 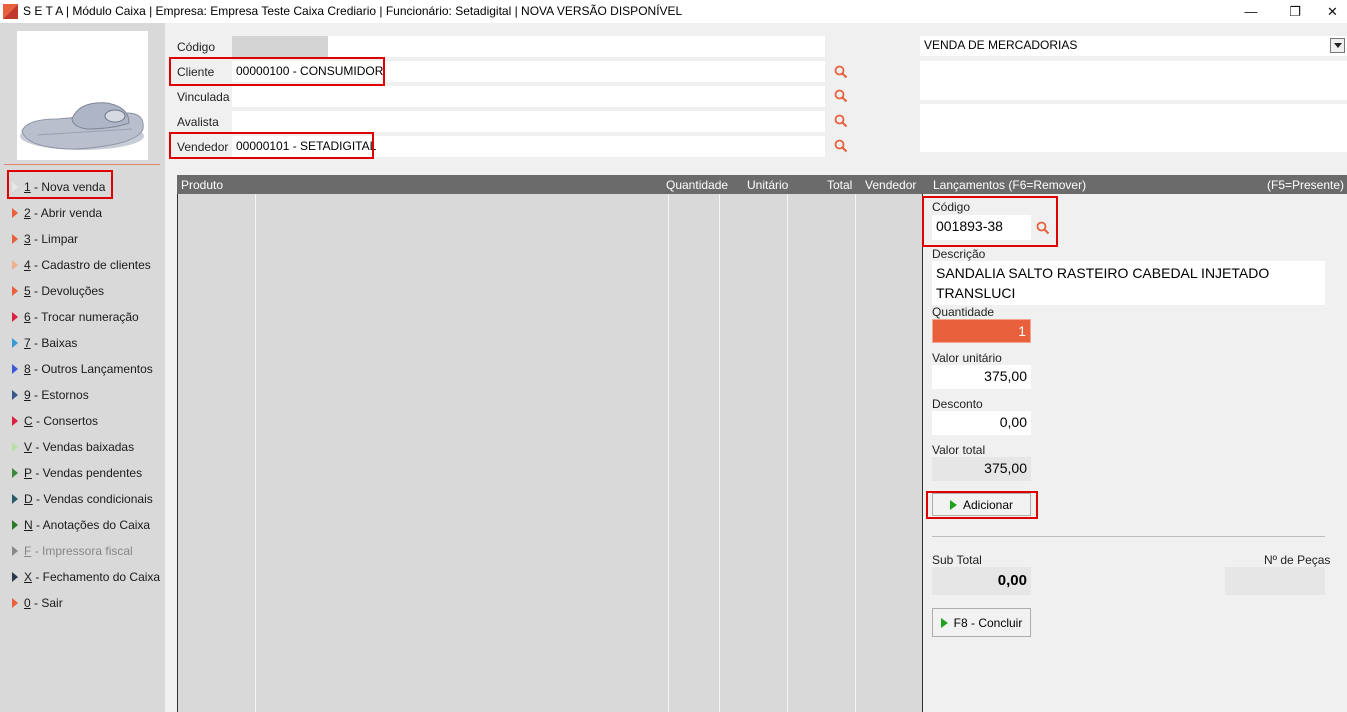 What do you see at coordinates (91, 369) in the screenshot?
I see `menu-item-label: - Outros Lançamentos` at bounding box center [91, 369].